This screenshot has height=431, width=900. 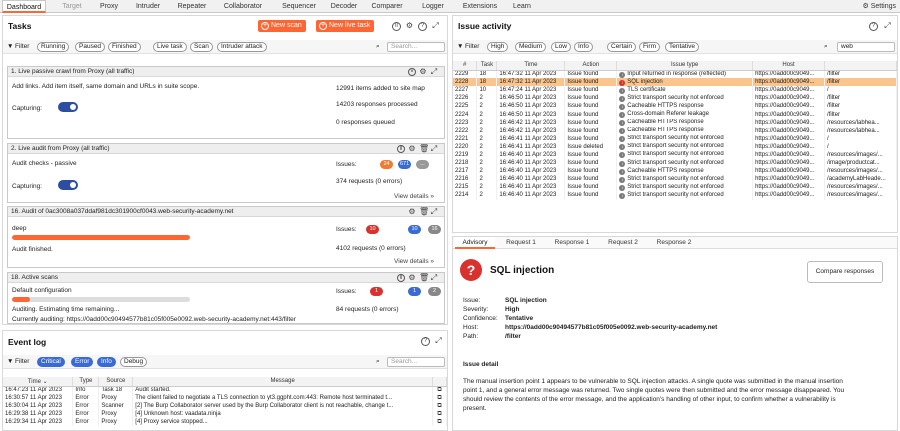 I want to click on col-issue-type: Issue type, so click(x=685, y=66).